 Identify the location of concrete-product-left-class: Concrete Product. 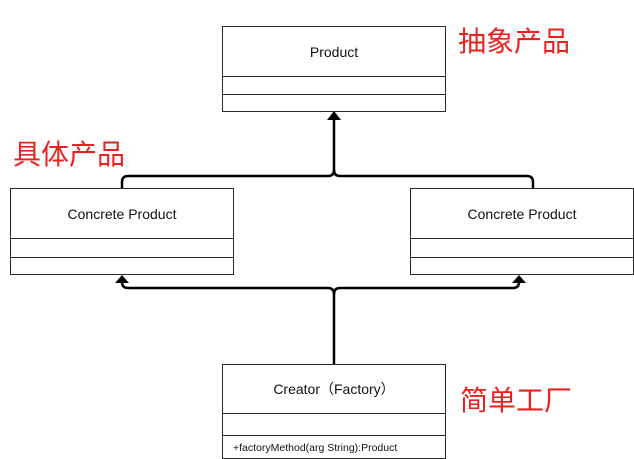
(122, 231).